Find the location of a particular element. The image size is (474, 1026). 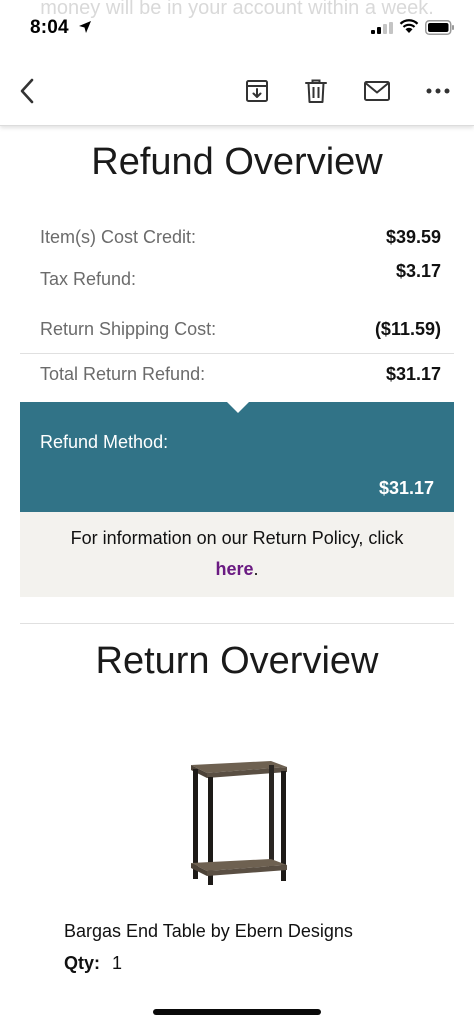

shipping-cost-label: Return Shipping Cost: is located at coordinates (128, 329).